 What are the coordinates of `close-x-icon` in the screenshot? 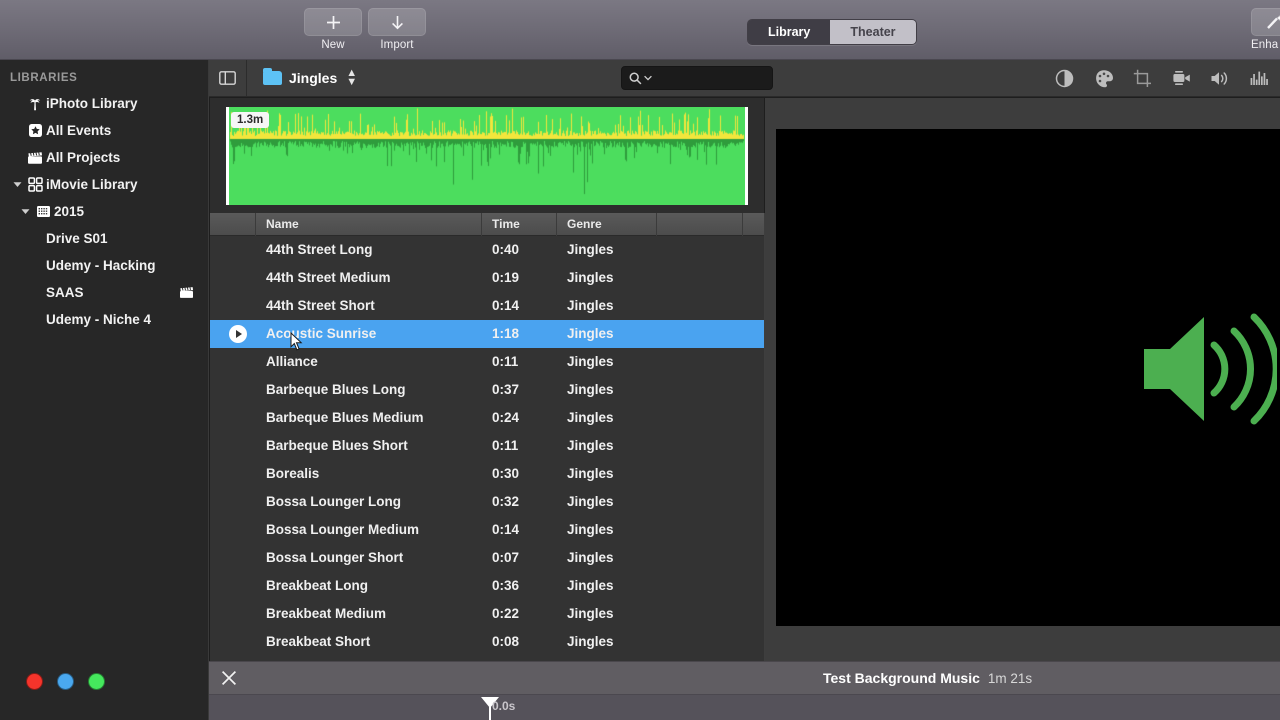 It's located at (229, 678).